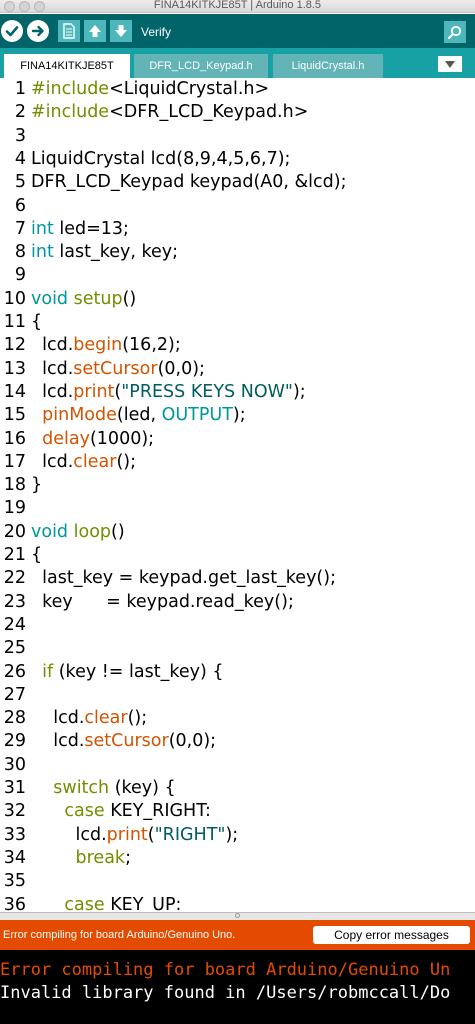 This screenshot has width=475, height=1024. I want to click on code-line: 31 switch (key) {, so click(237, 788).